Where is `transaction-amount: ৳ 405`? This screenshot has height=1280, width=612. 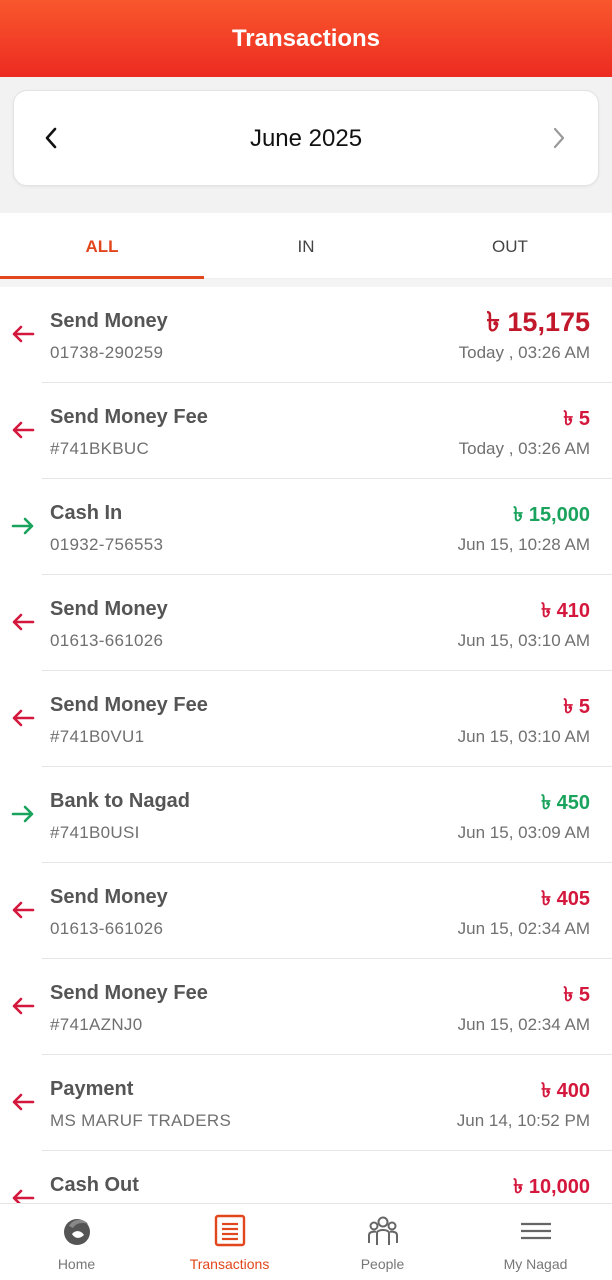
transaction-amount: ৳ 405 is located at coordinates (565, 899).